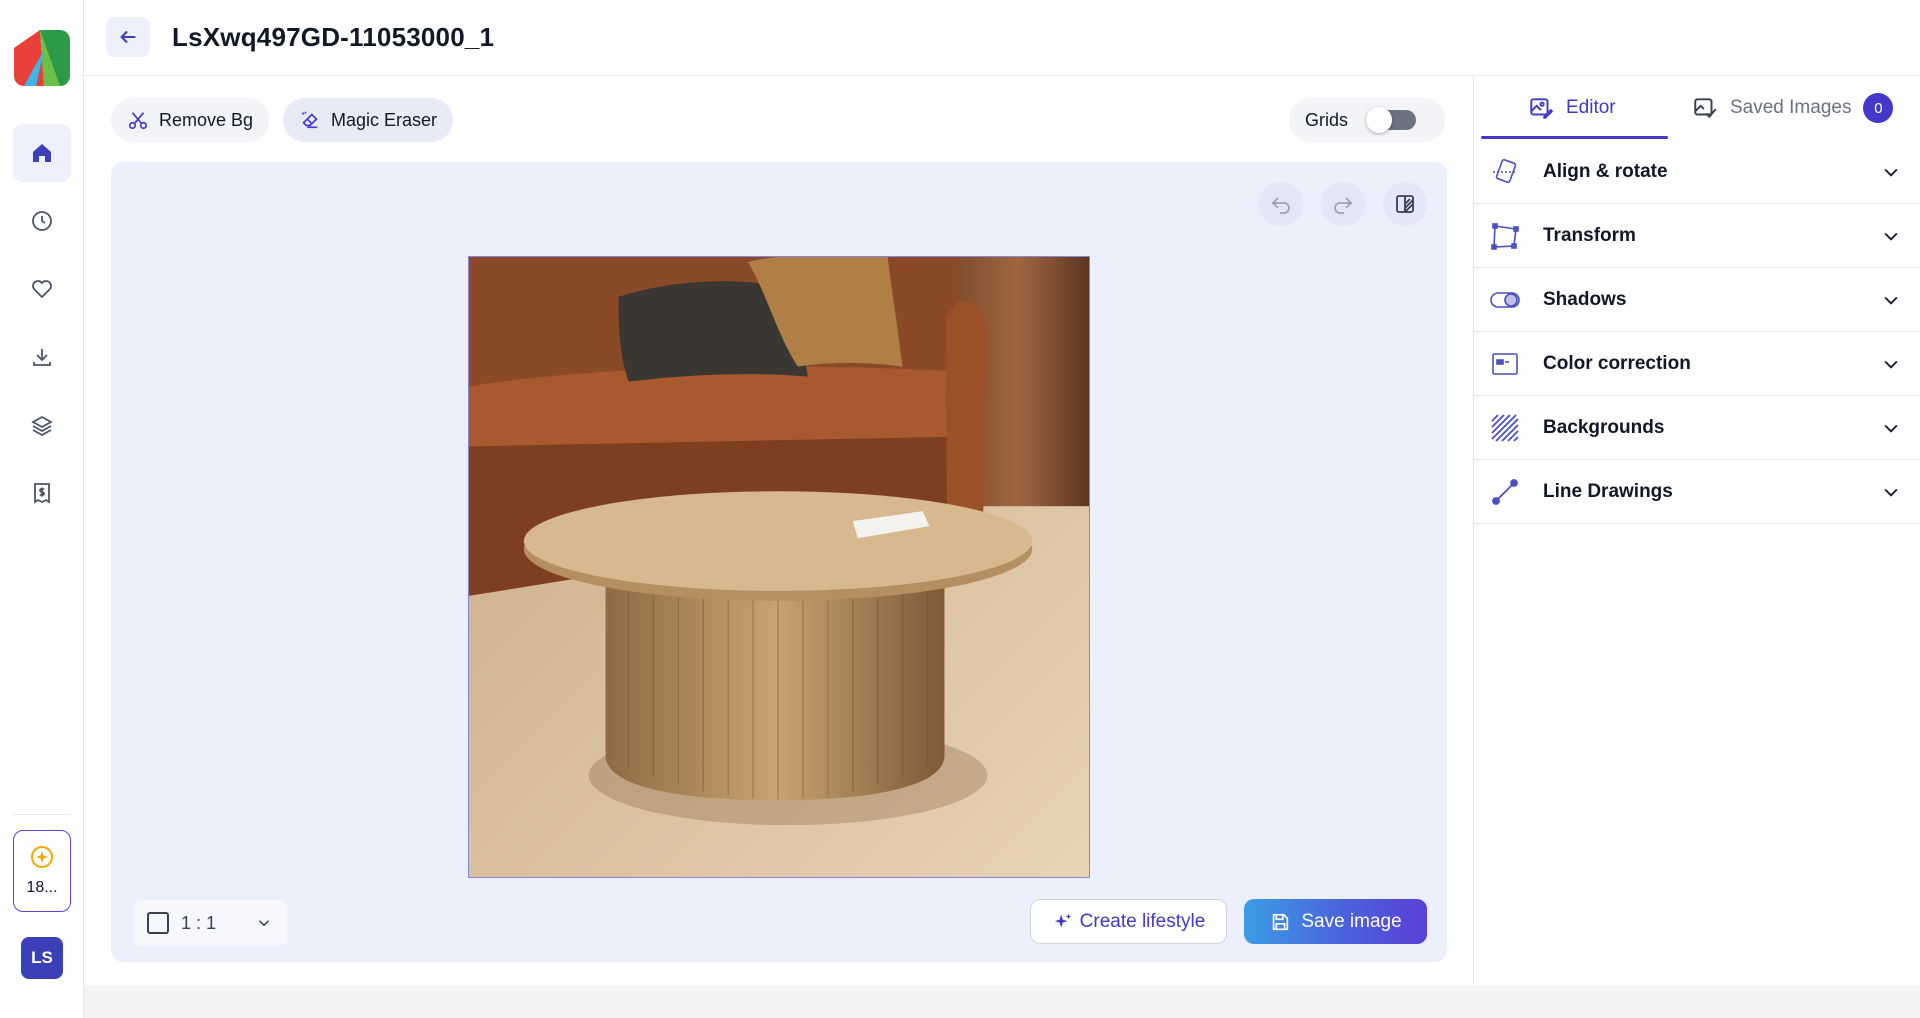  I want to click on nav-layers, so click(42, 425).